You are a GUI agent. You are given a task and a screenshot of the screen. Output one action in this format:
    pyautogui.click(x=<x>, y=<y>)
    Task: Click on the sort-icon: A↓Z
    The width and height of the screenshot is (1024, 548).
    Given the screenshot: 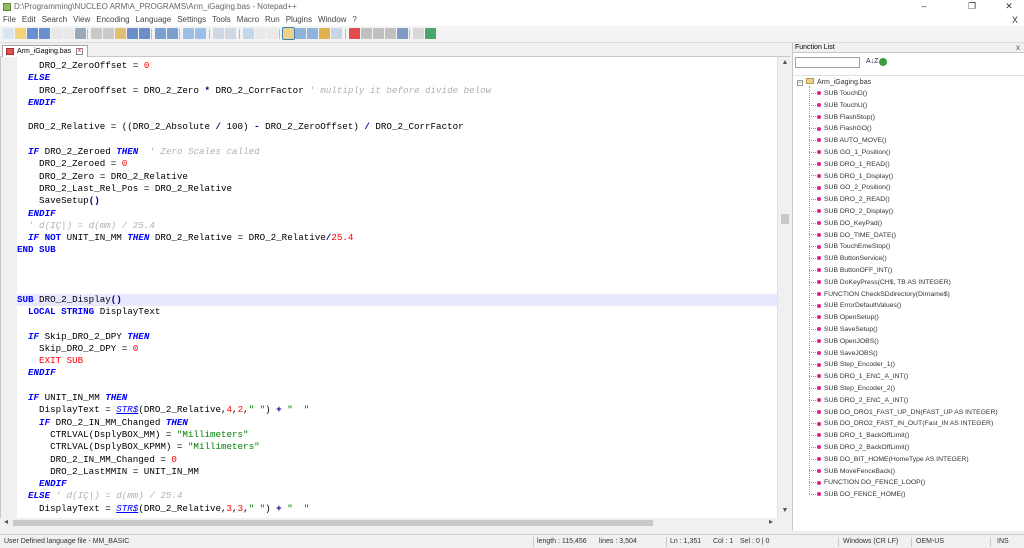 What is the action you would take?
    pyautogui.click(x=872, y=61)
    